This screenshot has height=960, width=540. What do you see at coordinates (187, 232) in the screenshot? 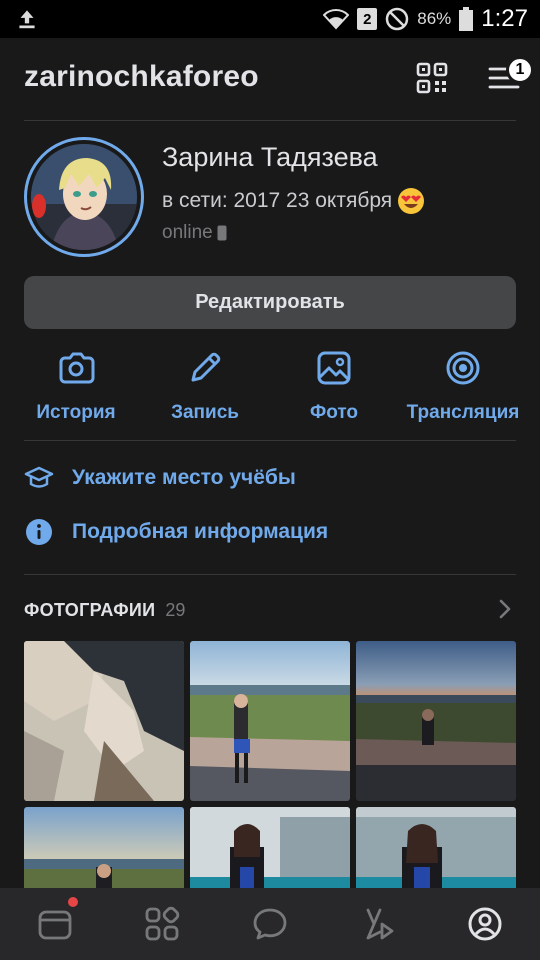
I see `online-text: online` at bounding box center [187, 232].